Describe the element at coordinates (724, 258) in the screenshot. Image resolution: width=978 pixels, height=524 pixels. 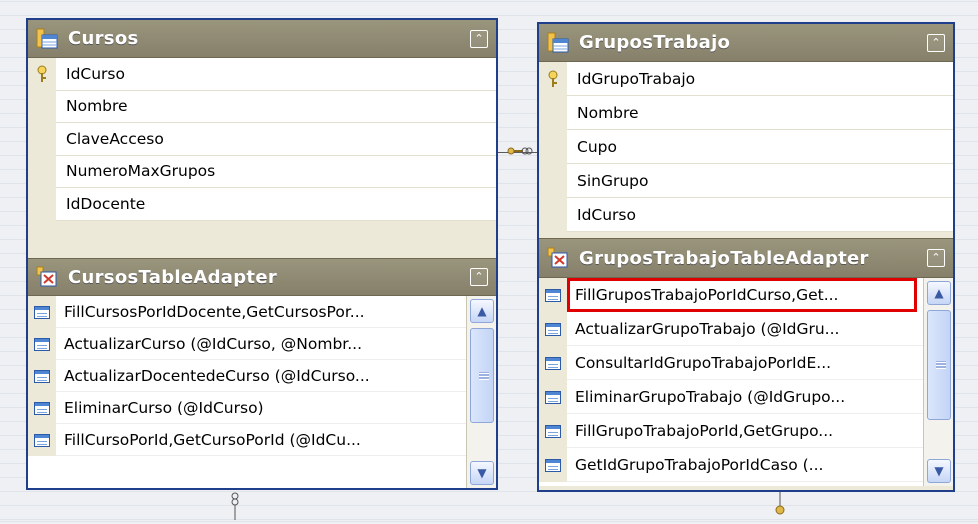
I see `grupostrabajo-adapter-title: GruposTrabajoTableAdapter` at that location.